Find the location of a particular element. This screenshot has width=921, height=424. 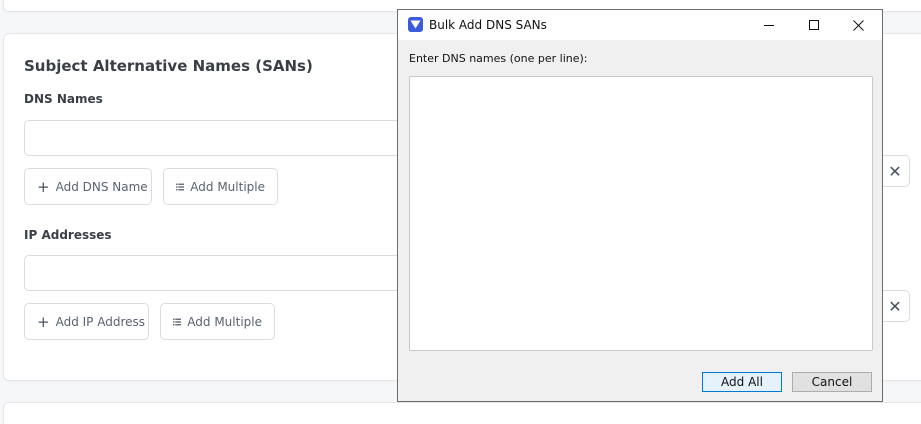

close-button is located at coordinates (858, 25).